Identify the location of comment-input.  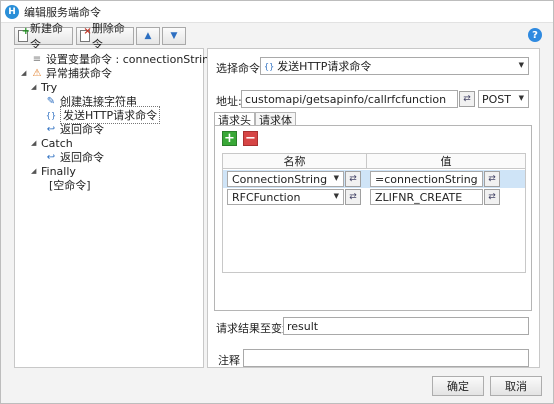
(386, 358).